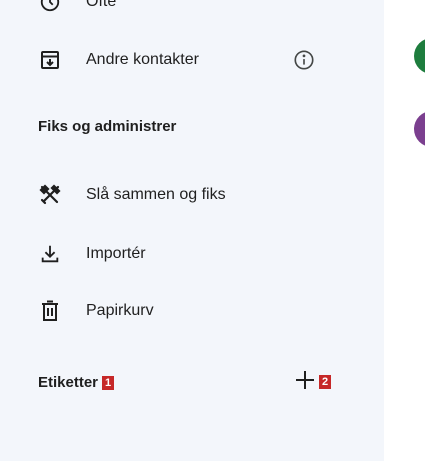 The image size is (425, 461). I want to click on add-label-button: 2, so click(313, 382).